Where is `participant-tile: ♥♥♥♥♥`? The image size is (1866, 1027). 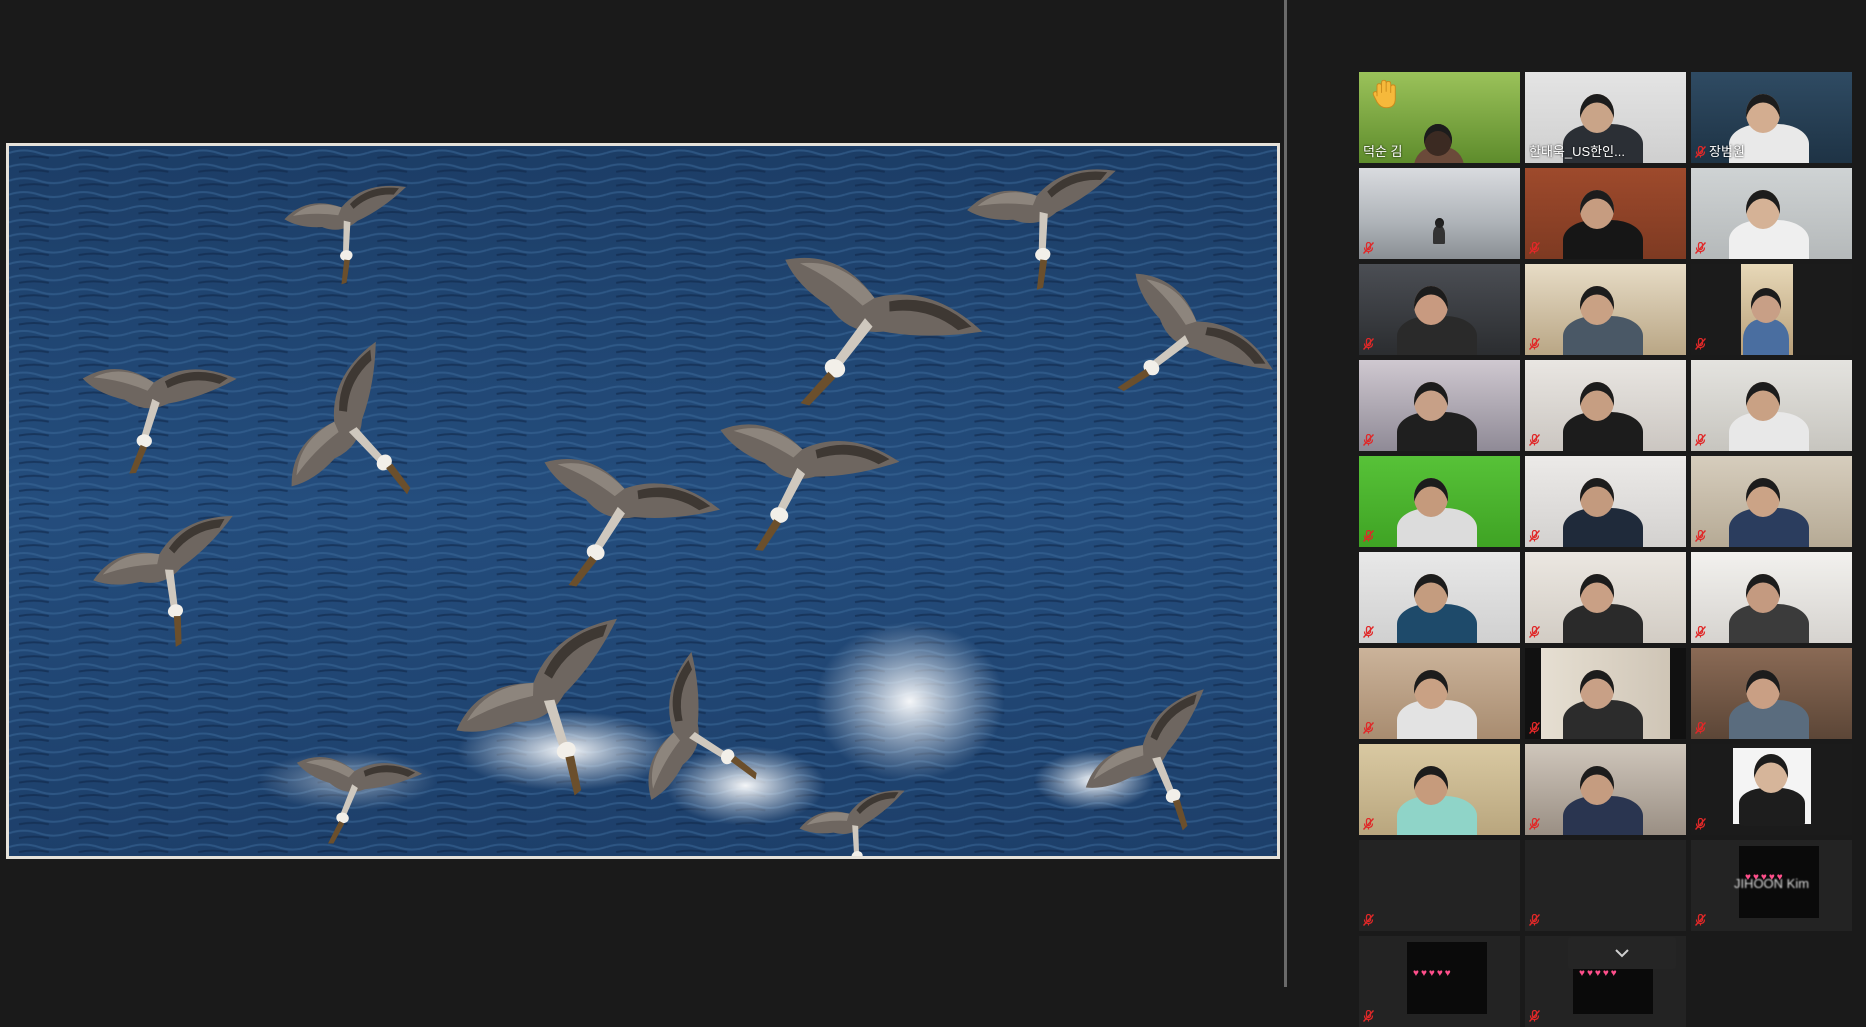 participant-tile: ♥♥♥♥♥ is located at coordinates (1439, 981).